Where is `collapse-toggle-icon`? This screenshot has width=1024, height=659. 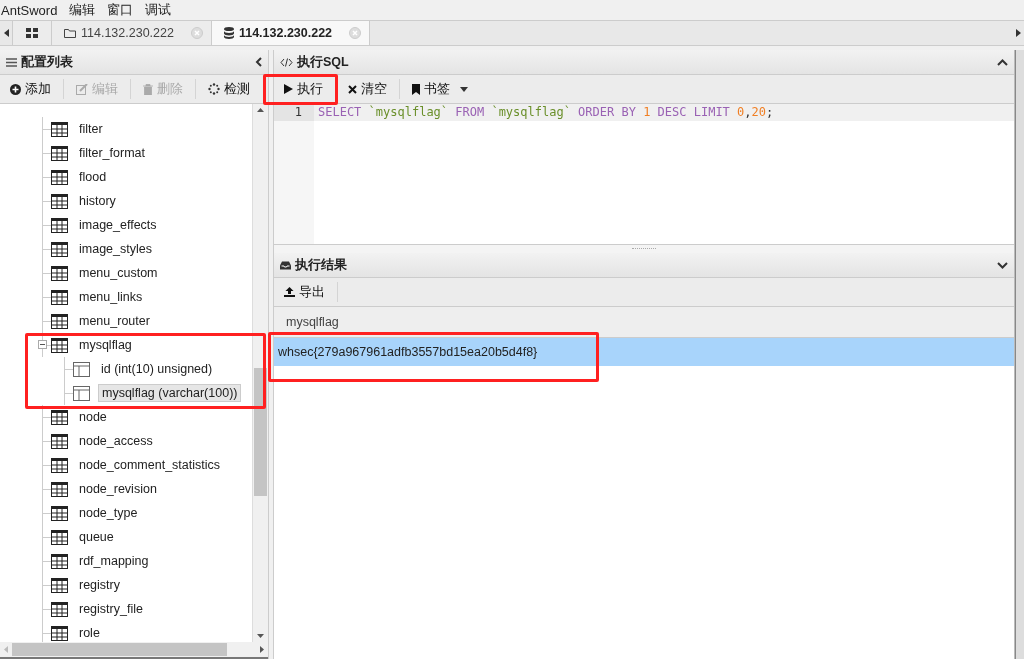 collapse-toggle-icon is located at coordinates (42, 344).